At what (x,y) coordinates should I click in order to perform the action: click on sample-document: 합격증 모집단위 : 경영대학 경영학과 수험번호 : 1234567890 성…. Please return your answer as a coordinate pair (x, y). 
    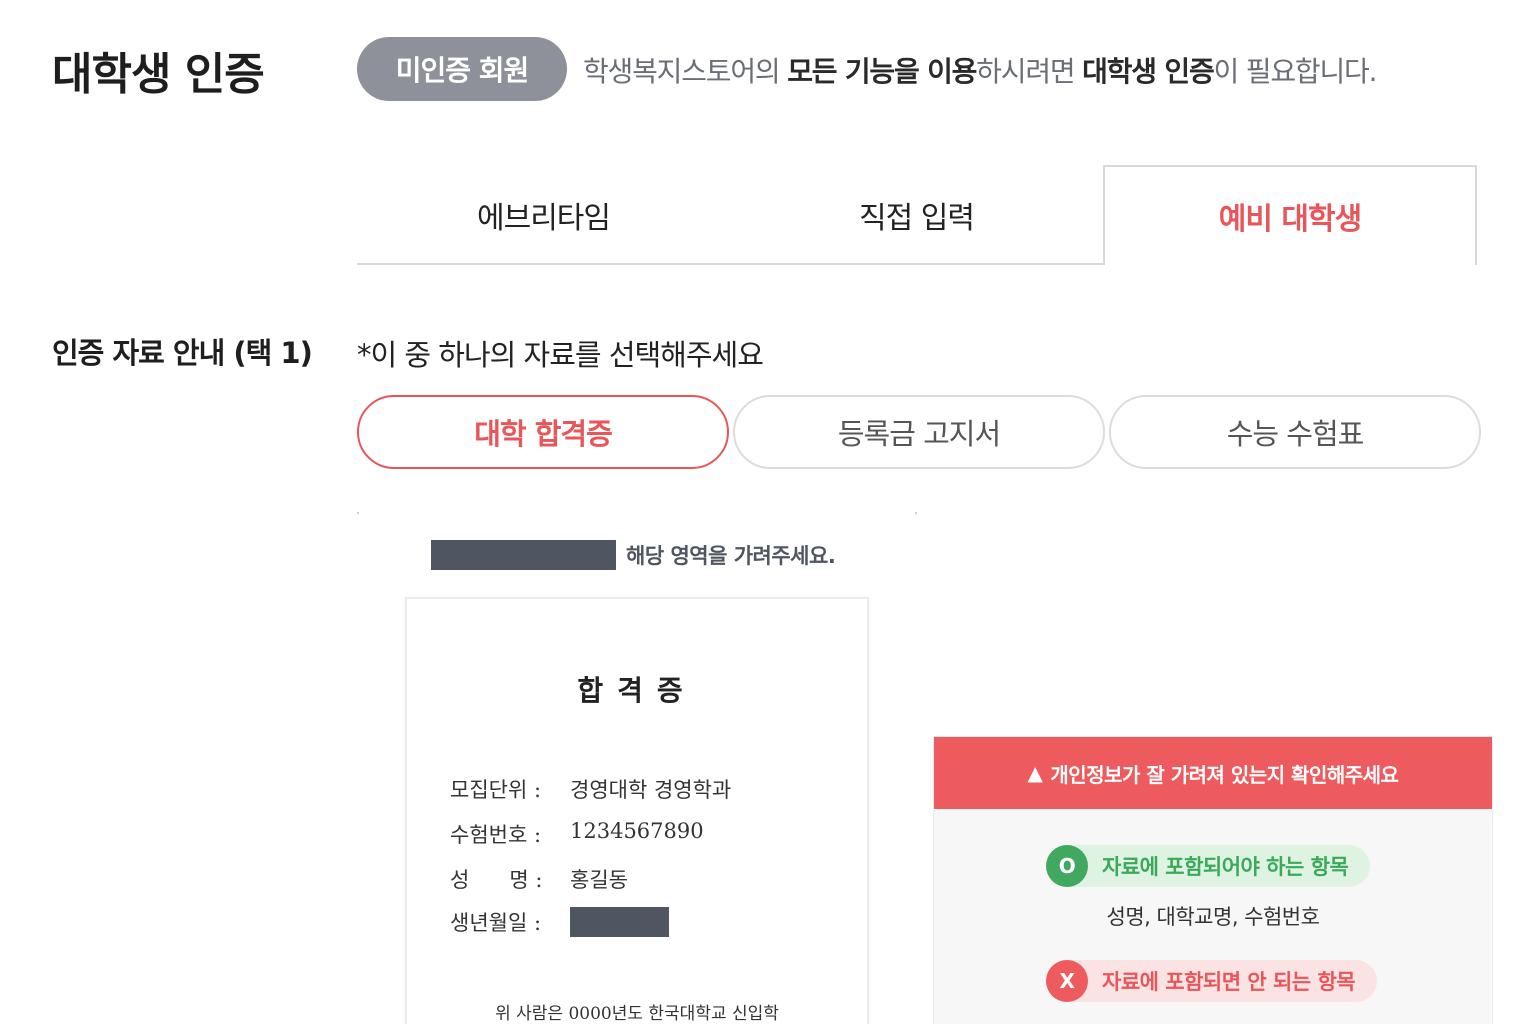
    Looking at the image, I should click on (637, 810).